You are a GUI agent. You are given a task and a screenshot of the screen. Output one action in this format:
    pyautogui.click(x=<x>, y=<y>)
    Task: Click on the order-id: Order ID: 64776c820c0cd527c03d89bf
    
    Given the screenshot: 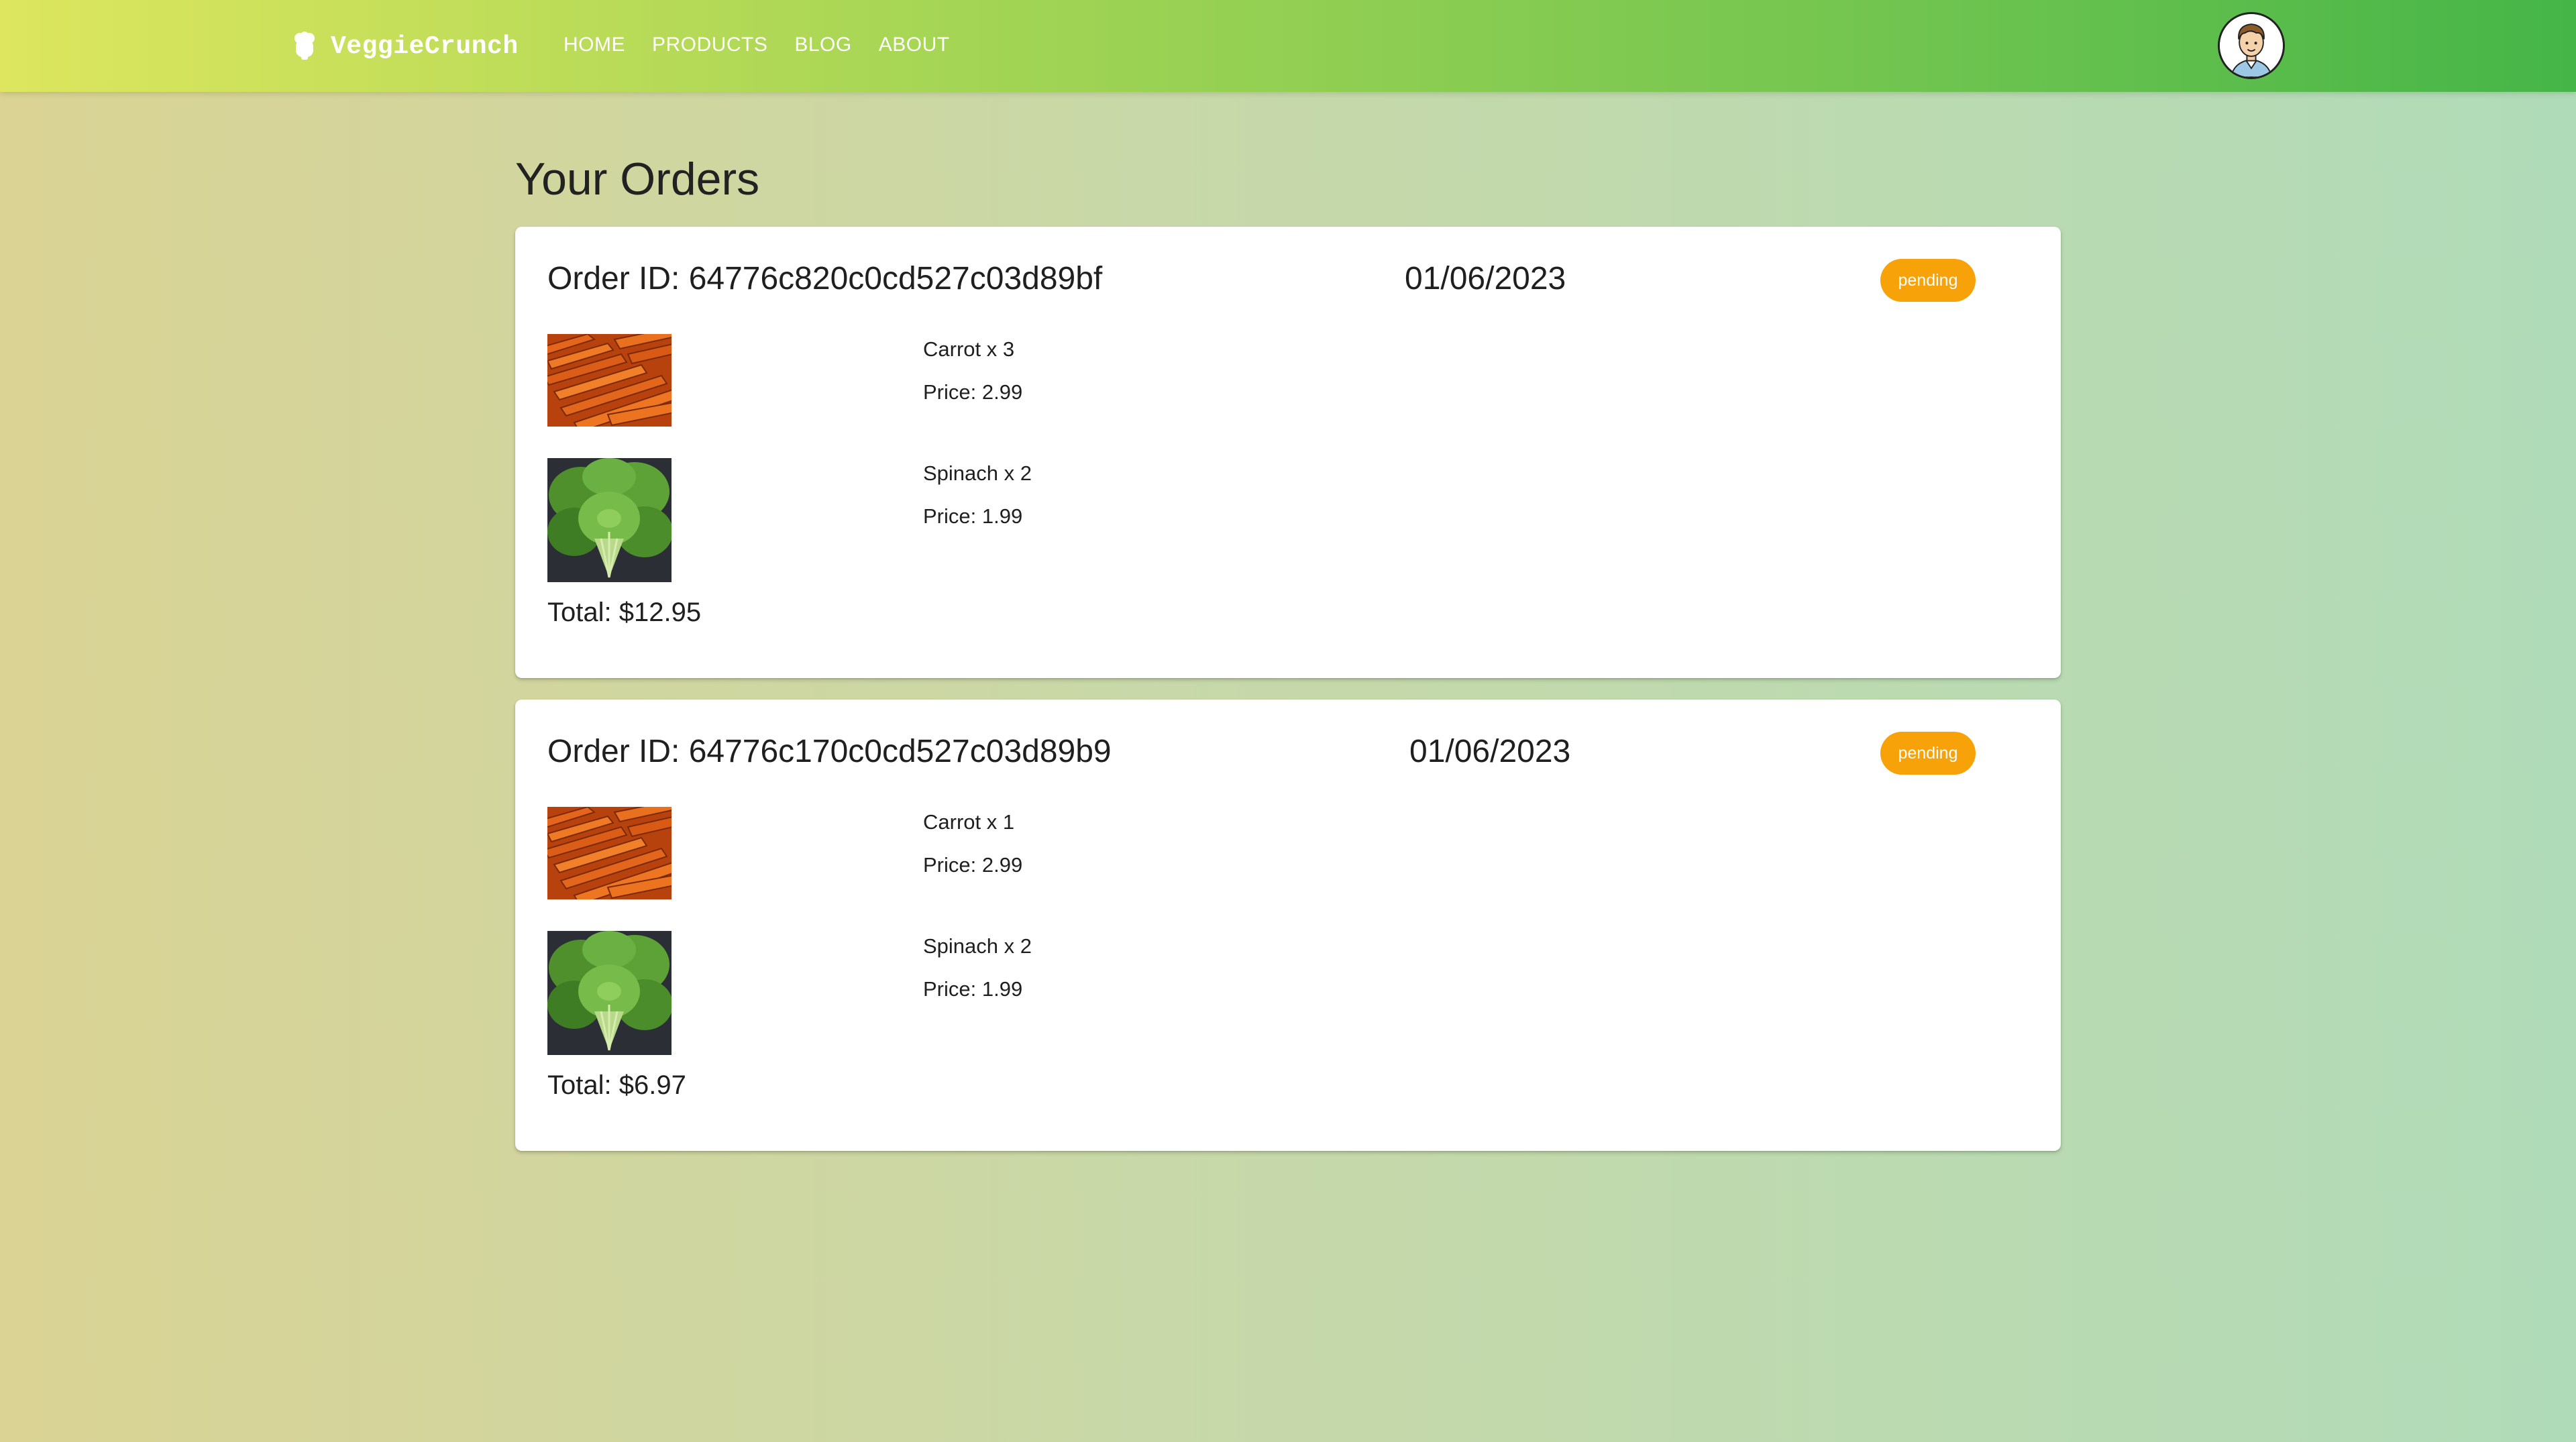 What is the action you would take?
    pyautogui.click(x=825, y=278)
    